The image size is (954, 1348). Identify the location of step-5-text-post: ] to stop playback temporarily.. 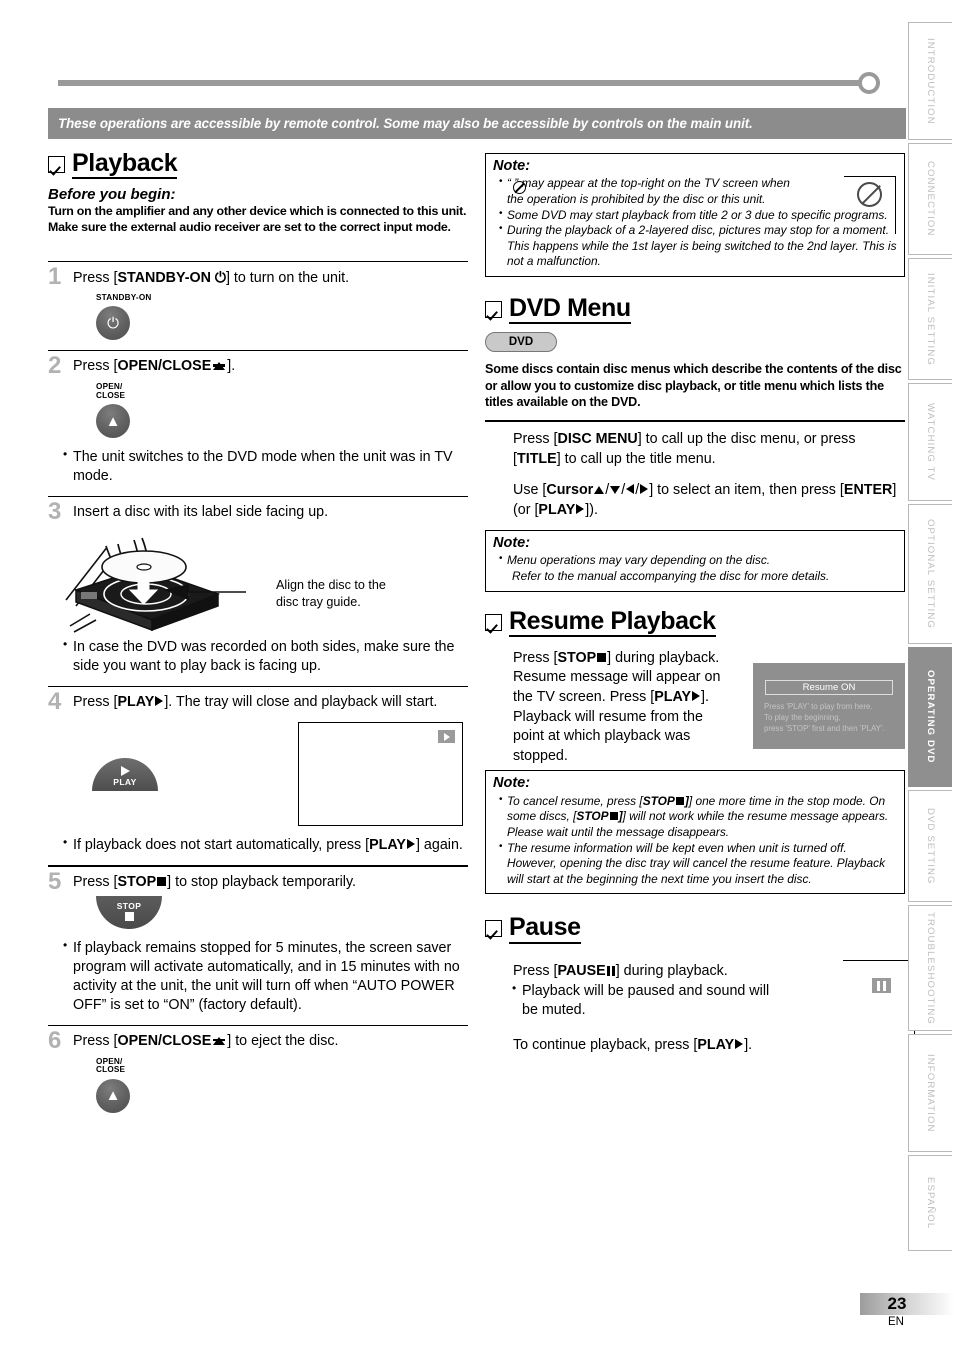
(262, 882).